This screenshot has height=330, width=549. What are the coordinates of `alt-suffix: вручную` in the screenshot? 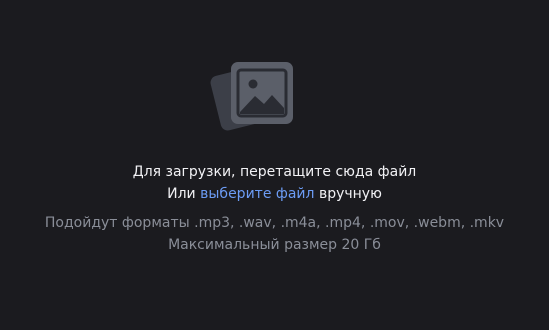 It's located at (350, 194).